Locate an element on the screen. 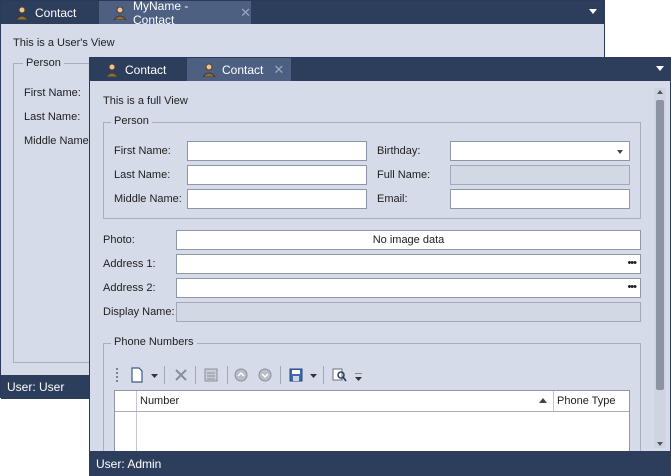 The image size is (671, 476). last-name-input is located at coordinates (277, 175).